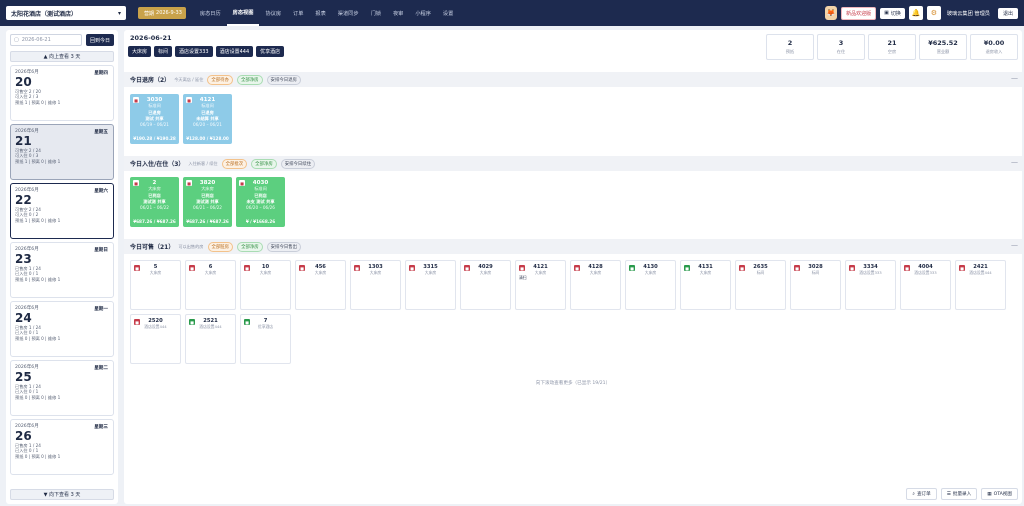 The height and width of the screenshot is (506, 1024). Describe the element at coordinates (398, 13) in the screenshot. I see `nav-item: 夜审` at that location.